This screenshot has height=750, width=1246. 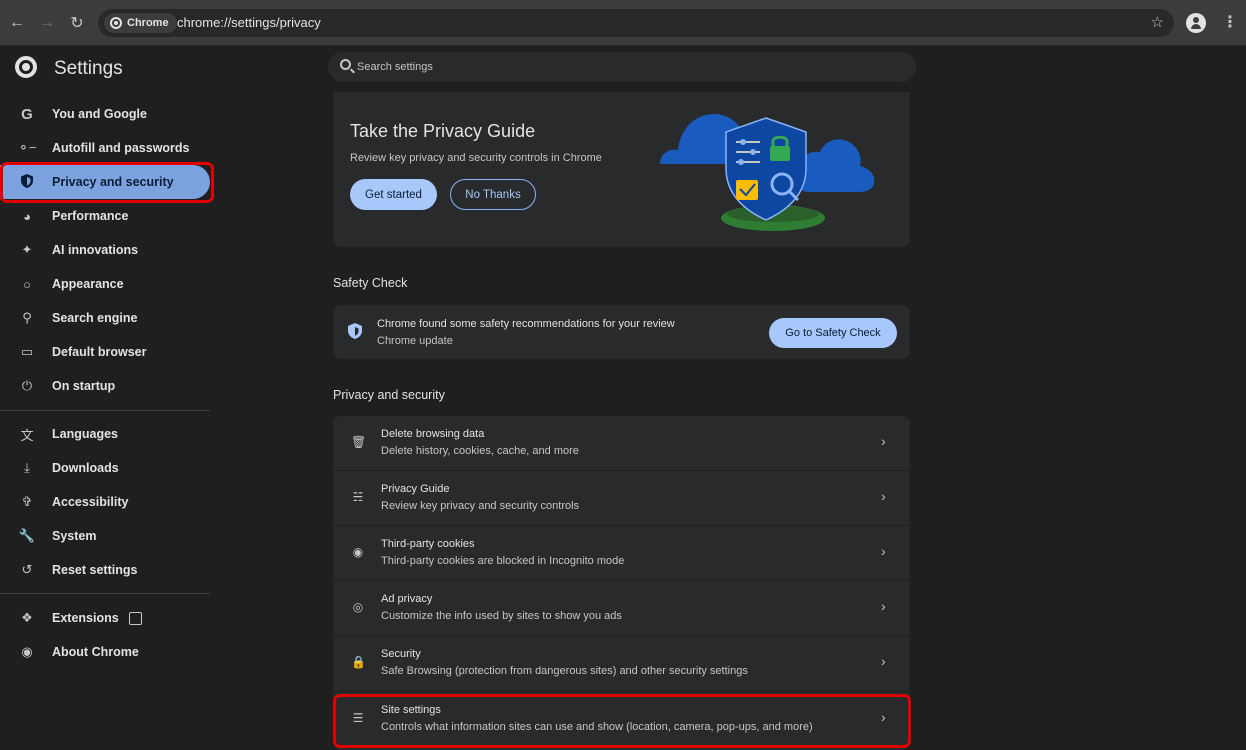 I want to click on sidebar-item-label: Reset settings, so click(x=95, y=570).